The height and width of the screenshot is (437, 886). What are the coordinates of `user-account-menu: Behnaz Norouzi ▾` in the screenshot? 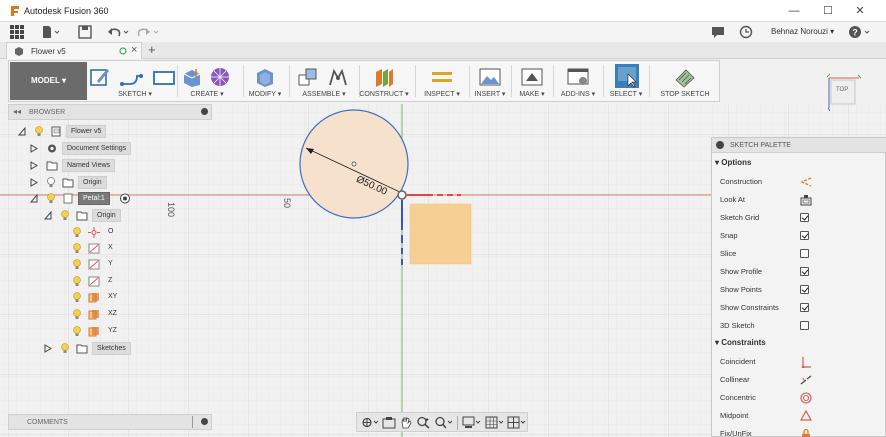 It's located at (802, 31).